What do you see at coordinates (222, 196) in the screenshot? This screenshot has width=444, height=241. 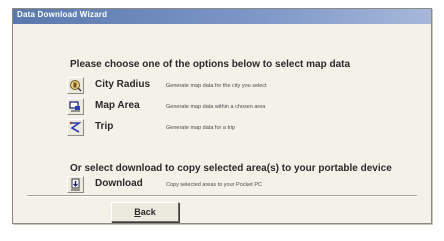 I see `footer-divider` at bounding box center [222, 196].